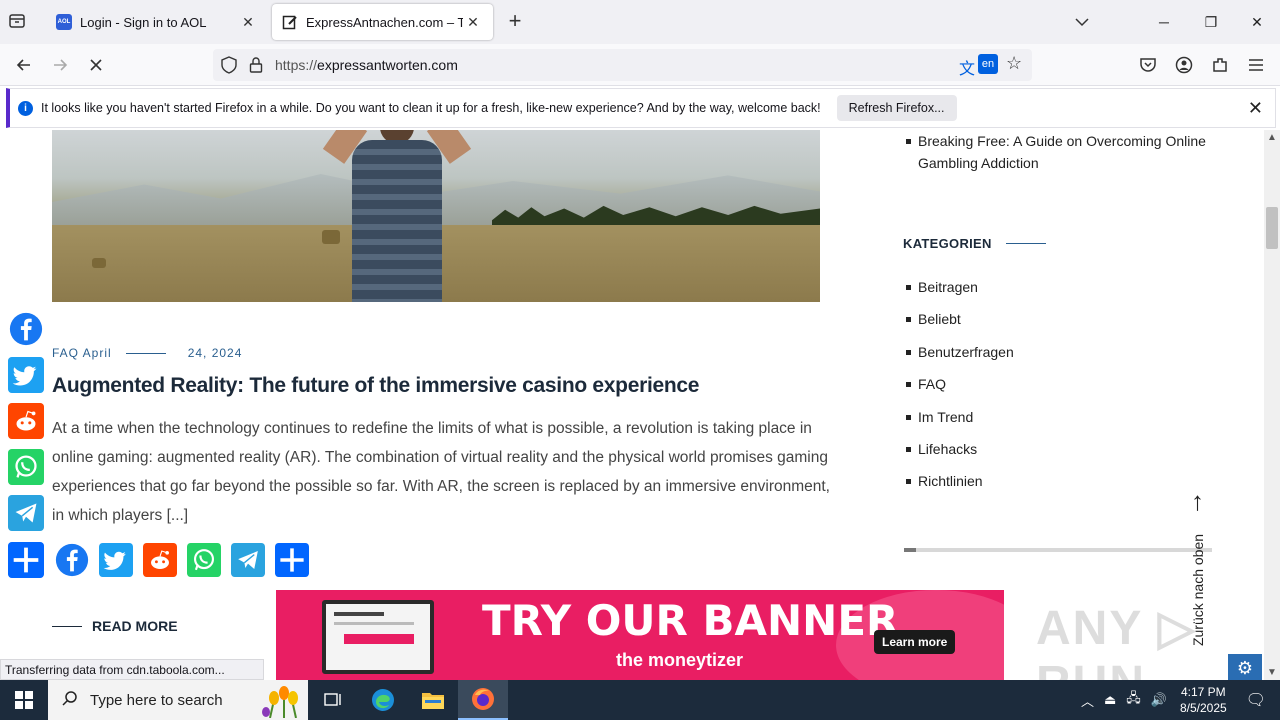 Image resolution: width=1280 pixels, height=722 pixels. Describe the element at coordinates (229, 67) in the screenshot. I see `shield-icon` at that location.